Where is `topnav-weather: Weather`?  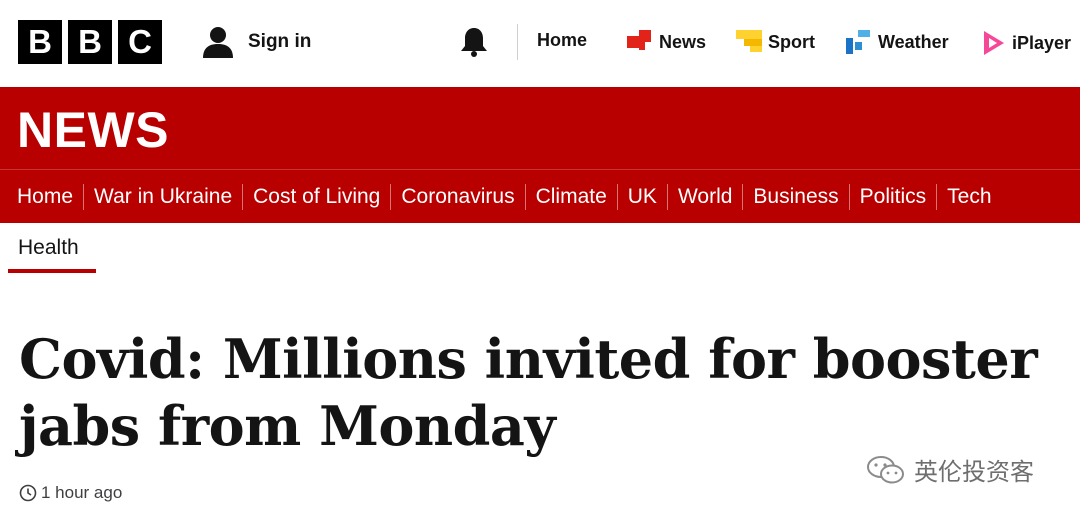
topnav-weather: Weather is located at coordinates (897, 42).